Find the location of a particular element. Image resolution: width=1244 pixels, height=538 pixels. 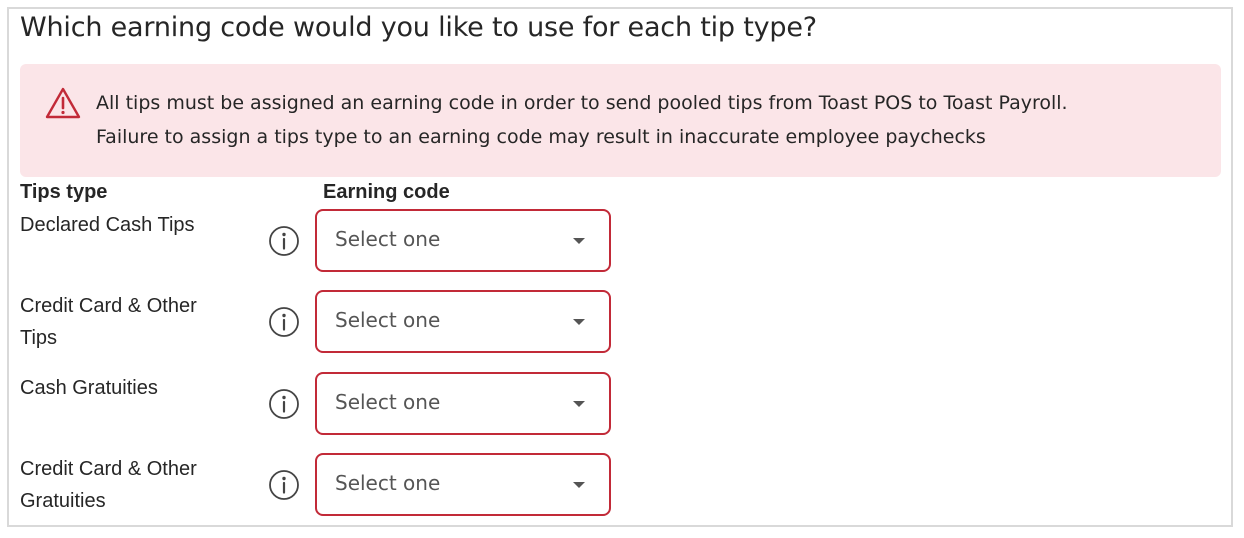

tip-type-label-declared-cash-tips: Declared Cash Tips is located at coordinates (135, 225).